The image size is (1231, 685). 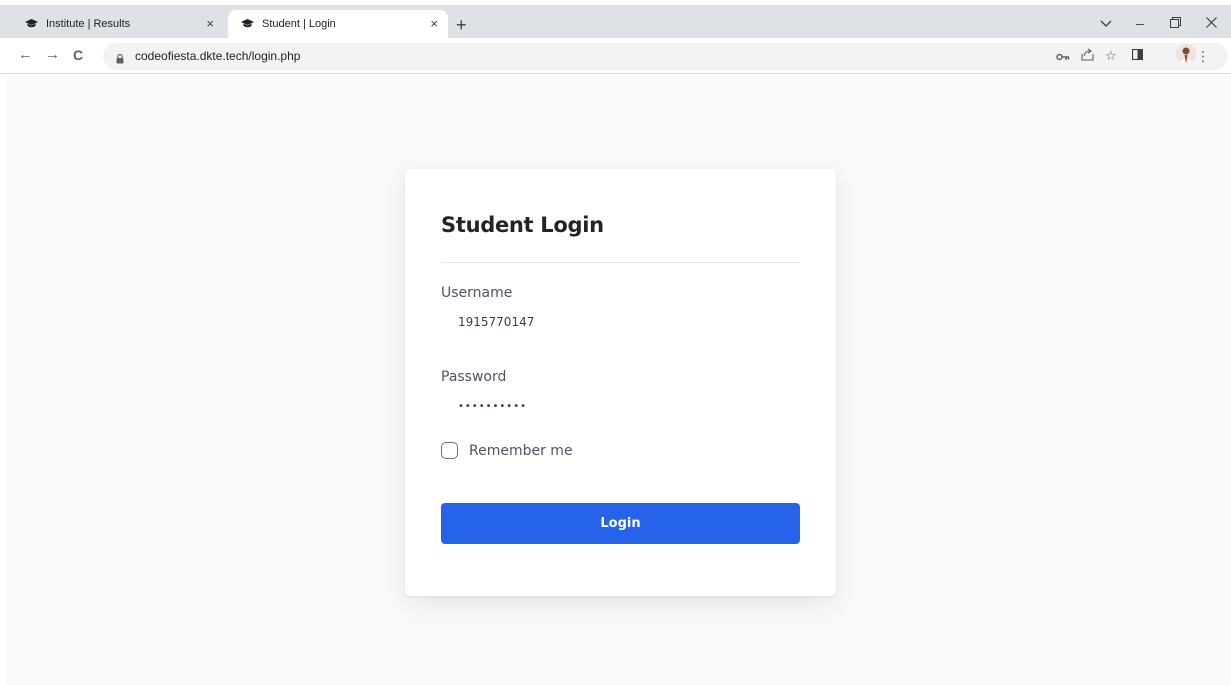 I want to click on title-divider, so click(x=620, y=262).